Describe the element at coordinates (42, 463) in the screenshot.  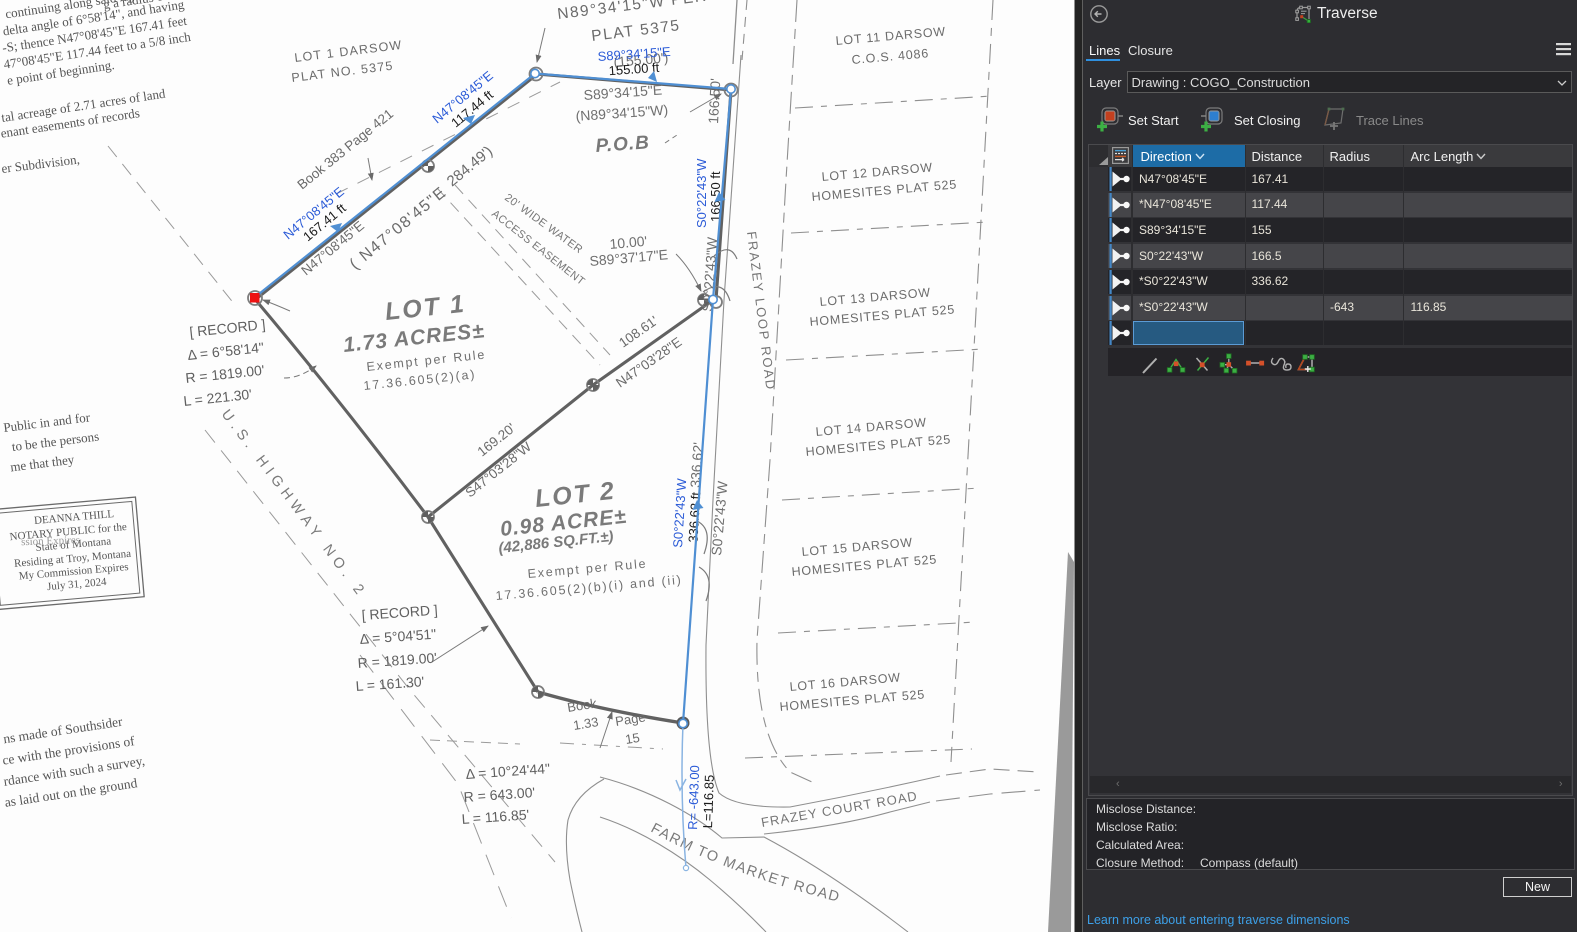
I see `svg-text: me that they` at that location.